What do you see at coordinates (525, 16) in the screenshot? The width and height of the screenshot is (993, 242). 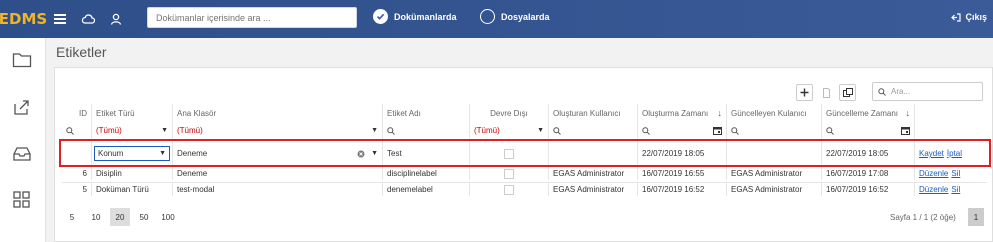 I see `scope-folders-label: Dosyalarda` at bounding box center [525, 16].